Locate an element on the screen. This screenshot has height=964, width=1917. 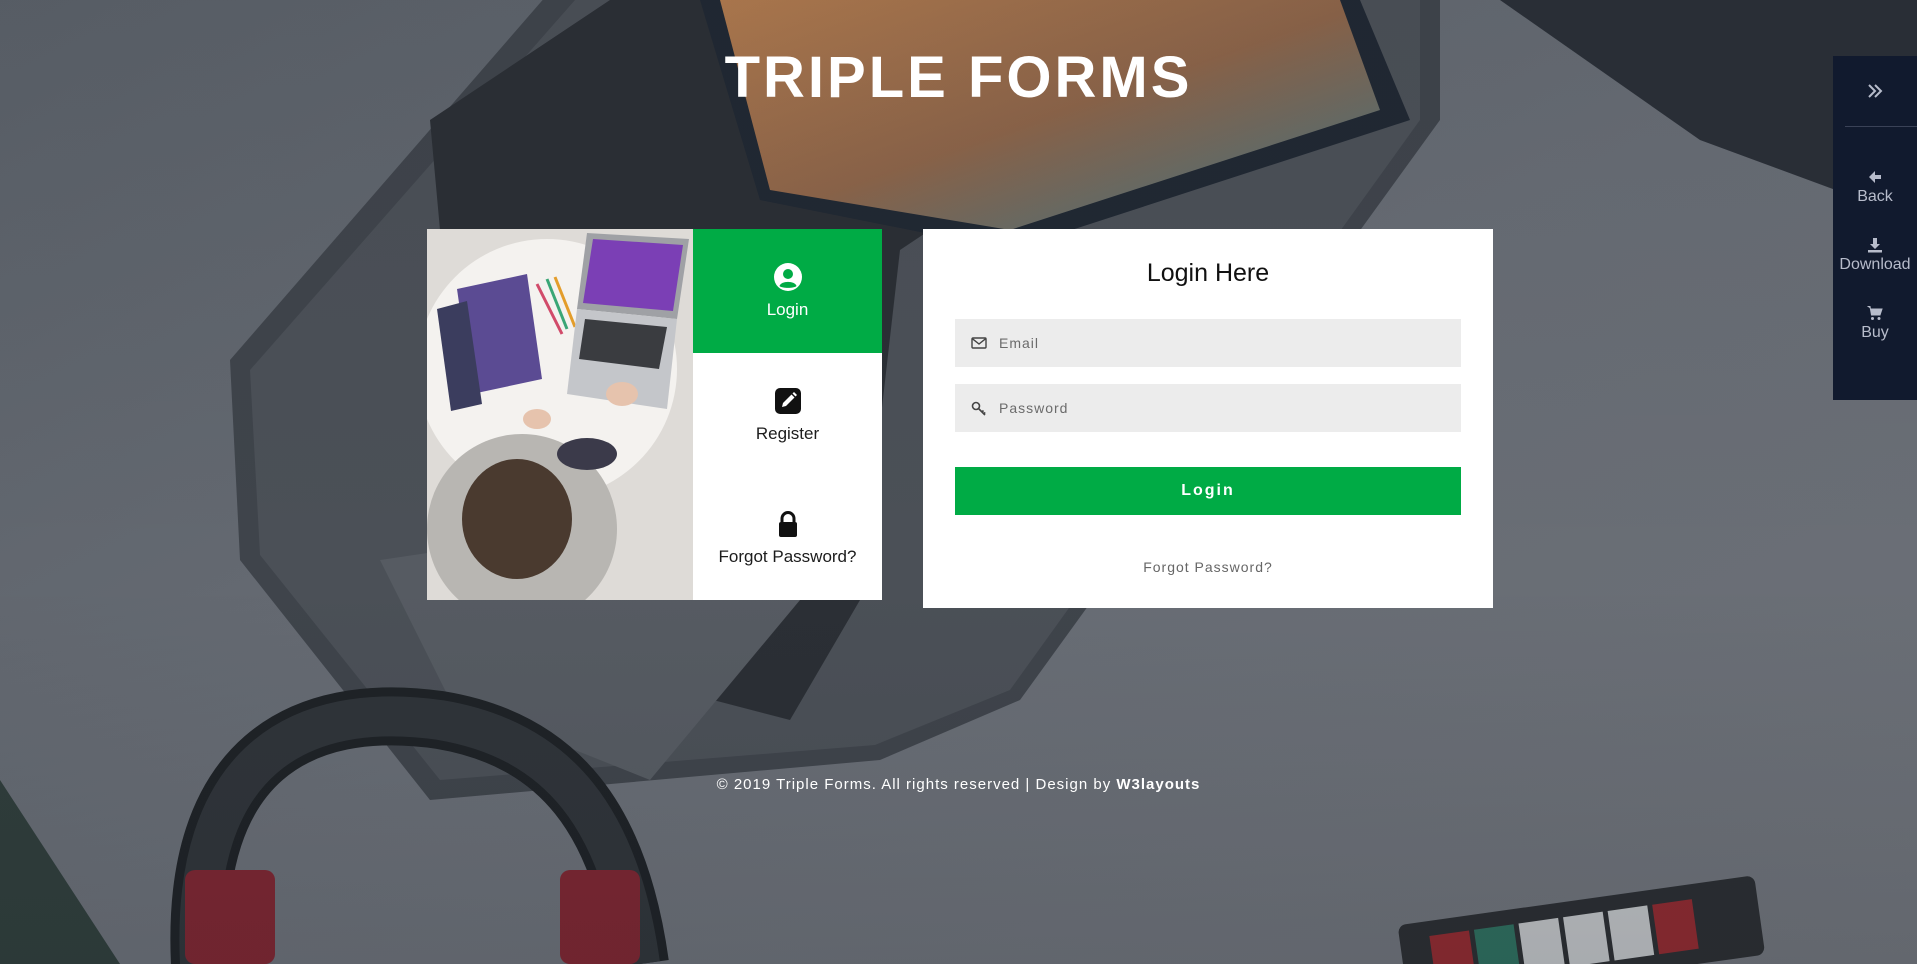
sidebar-item-buy: Buy is located at coordinates (1875, 323).